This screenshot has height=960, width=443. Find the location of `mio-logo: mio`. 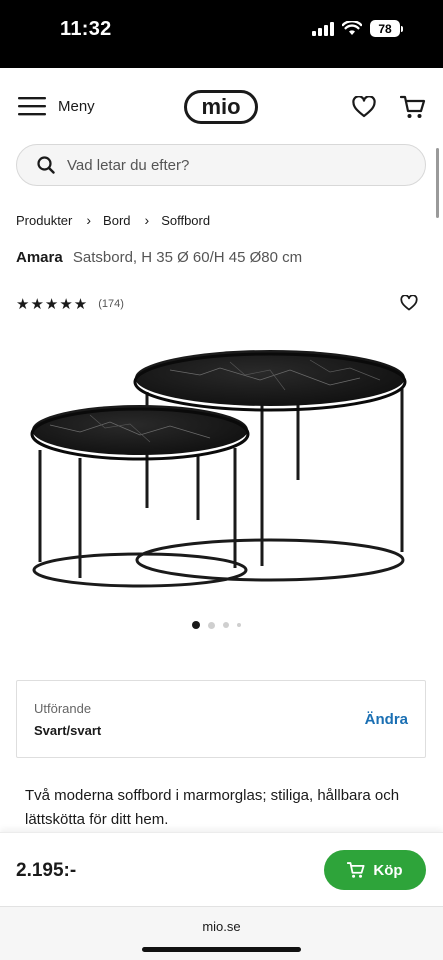

mio-logo: mio is located at coordinates (221, 107).